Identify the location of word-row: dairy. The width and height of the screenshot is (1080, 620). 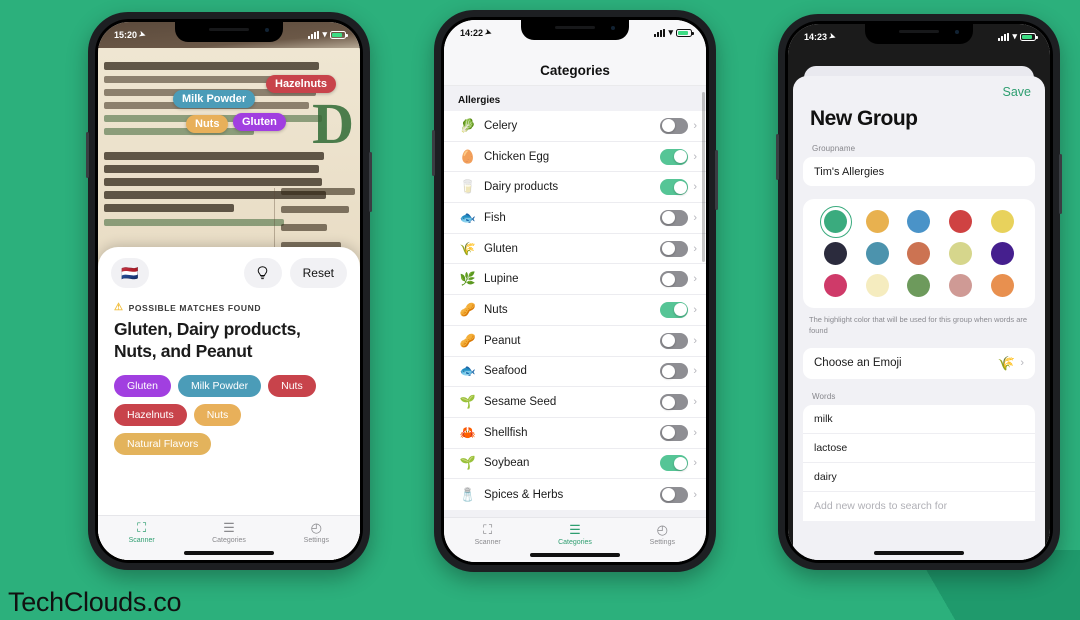
(919, 477).